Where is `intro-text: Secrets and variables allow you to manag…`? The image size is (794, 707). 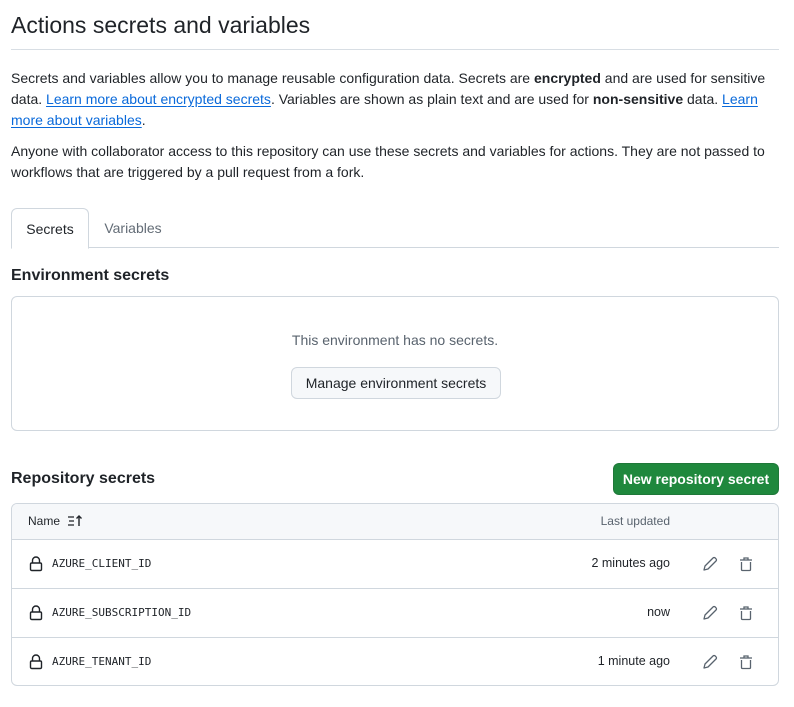
intro-text: Secrets and variables allow you to manag… is located at coordinates (272, 78).